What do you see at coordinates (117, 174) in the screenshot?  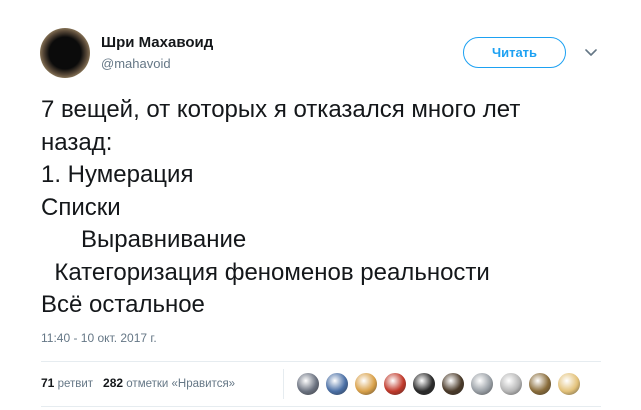 I see `tweet-text-line: 1. Нумерация` at bounding box center [117, 174].